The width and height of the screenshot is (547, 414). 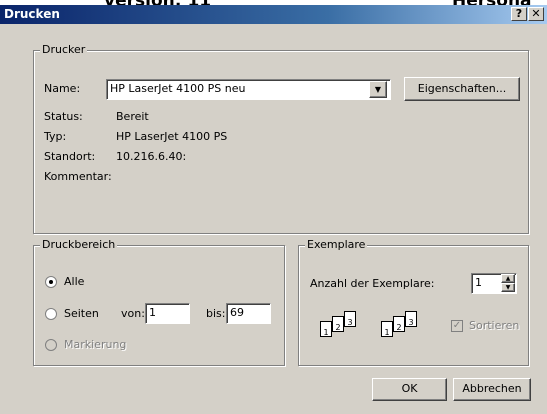 I want to click on radio-pages-label: Seiten, so click(x=81, y=313).